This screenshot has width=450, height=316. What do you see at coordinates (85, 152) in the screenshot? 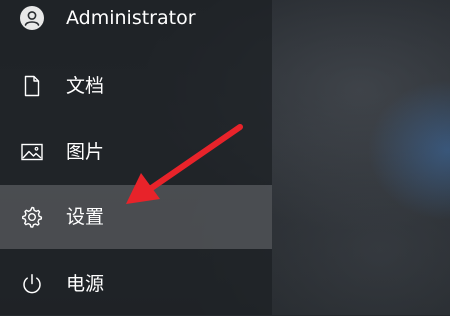
I see `menu-item-label: 图片` at bounding box center [85, 152].